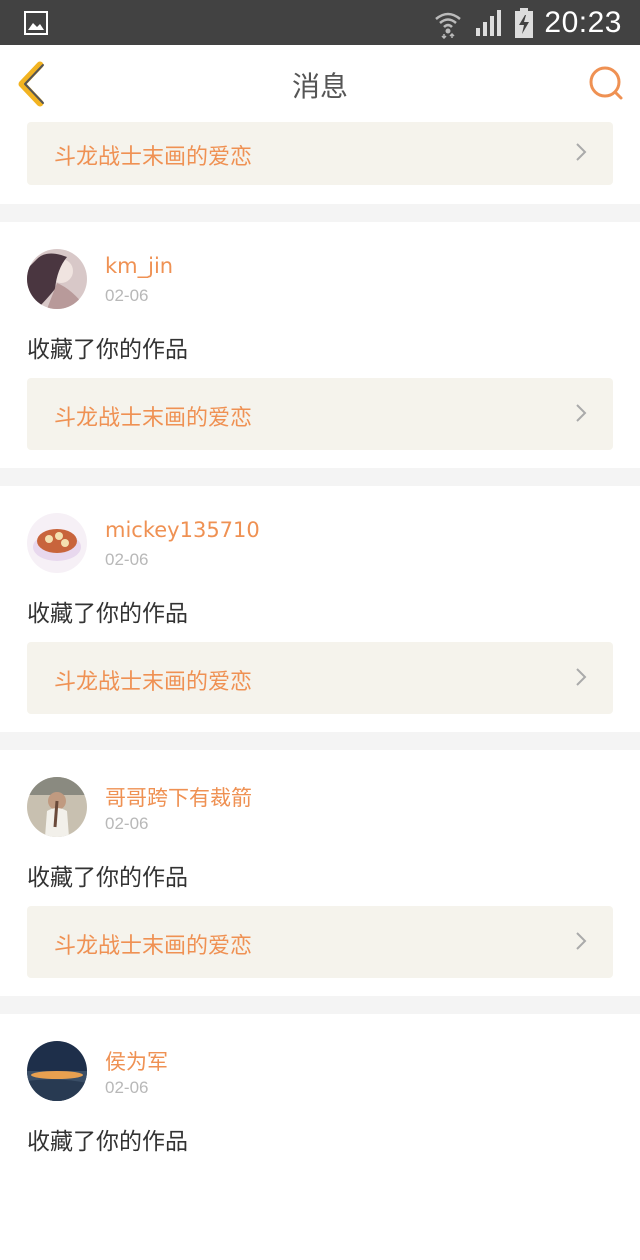  What do you see at coordinates (182, 530) in the screenshot?
I see `username: mickey135710` at bounding box center [182, 530].